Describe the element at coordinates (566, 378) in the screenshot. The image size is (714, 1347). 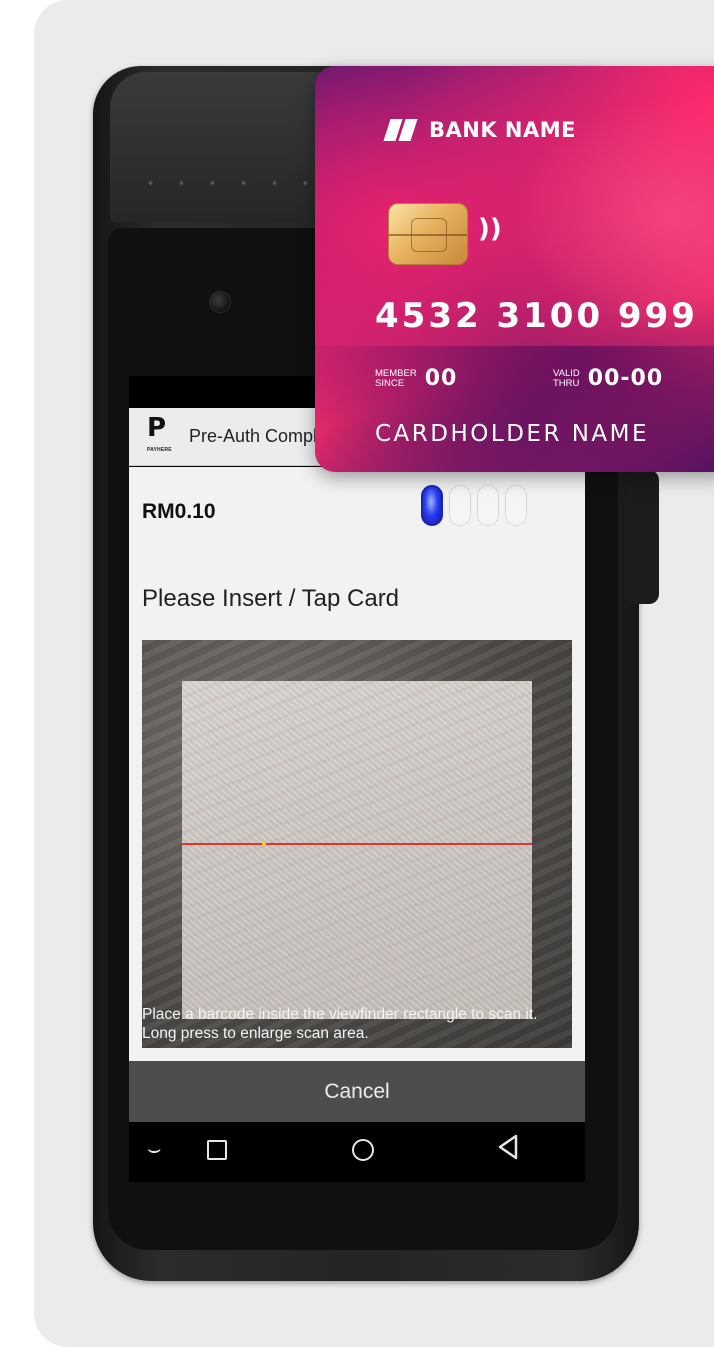
I see `valid-thru-label: VALID THRU` at that location.